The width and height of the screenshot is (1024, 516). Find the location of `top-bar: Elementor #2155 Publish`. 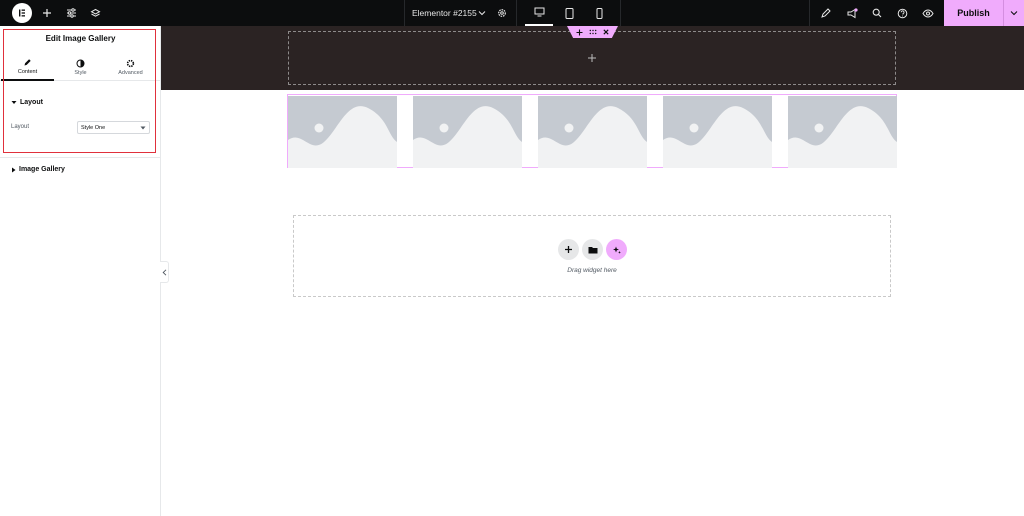

top-bar: Elementor #2155 Publish is located at coordinates (512, 13).